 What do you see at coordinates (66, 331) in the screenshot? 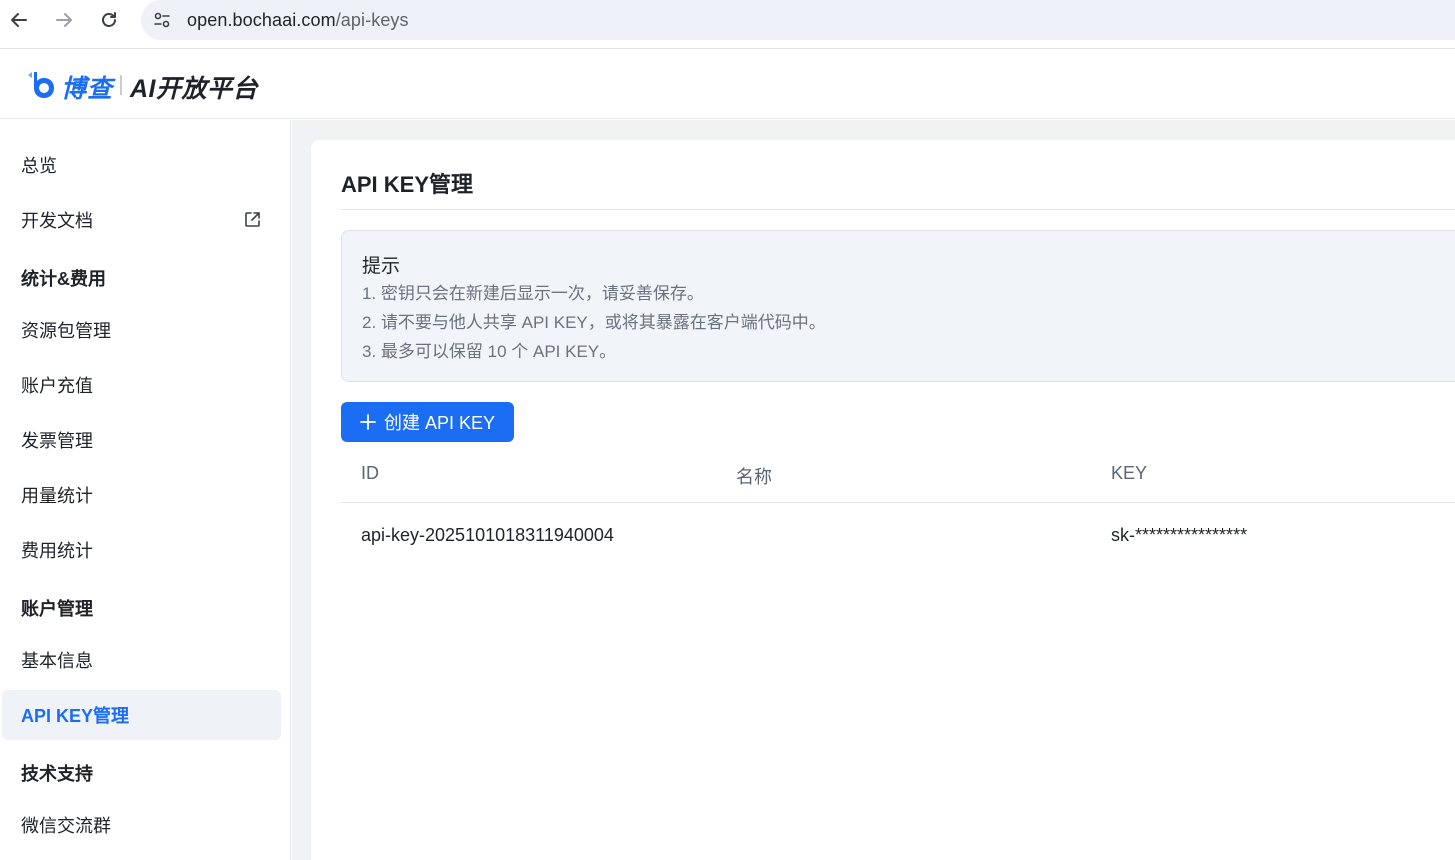
I see `sidebar-item-label: 资源包管理` at bounding box center [66, 331].